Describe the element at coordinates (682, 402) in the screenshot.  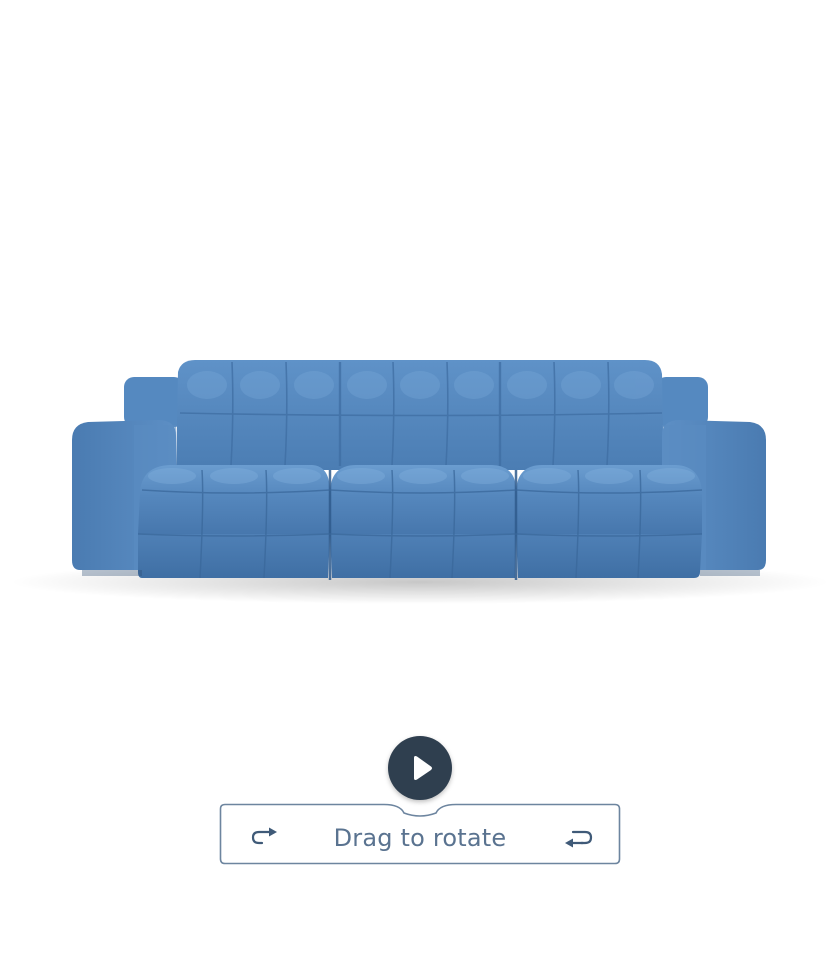
I see `sofa-rear-arm-right` at that location.